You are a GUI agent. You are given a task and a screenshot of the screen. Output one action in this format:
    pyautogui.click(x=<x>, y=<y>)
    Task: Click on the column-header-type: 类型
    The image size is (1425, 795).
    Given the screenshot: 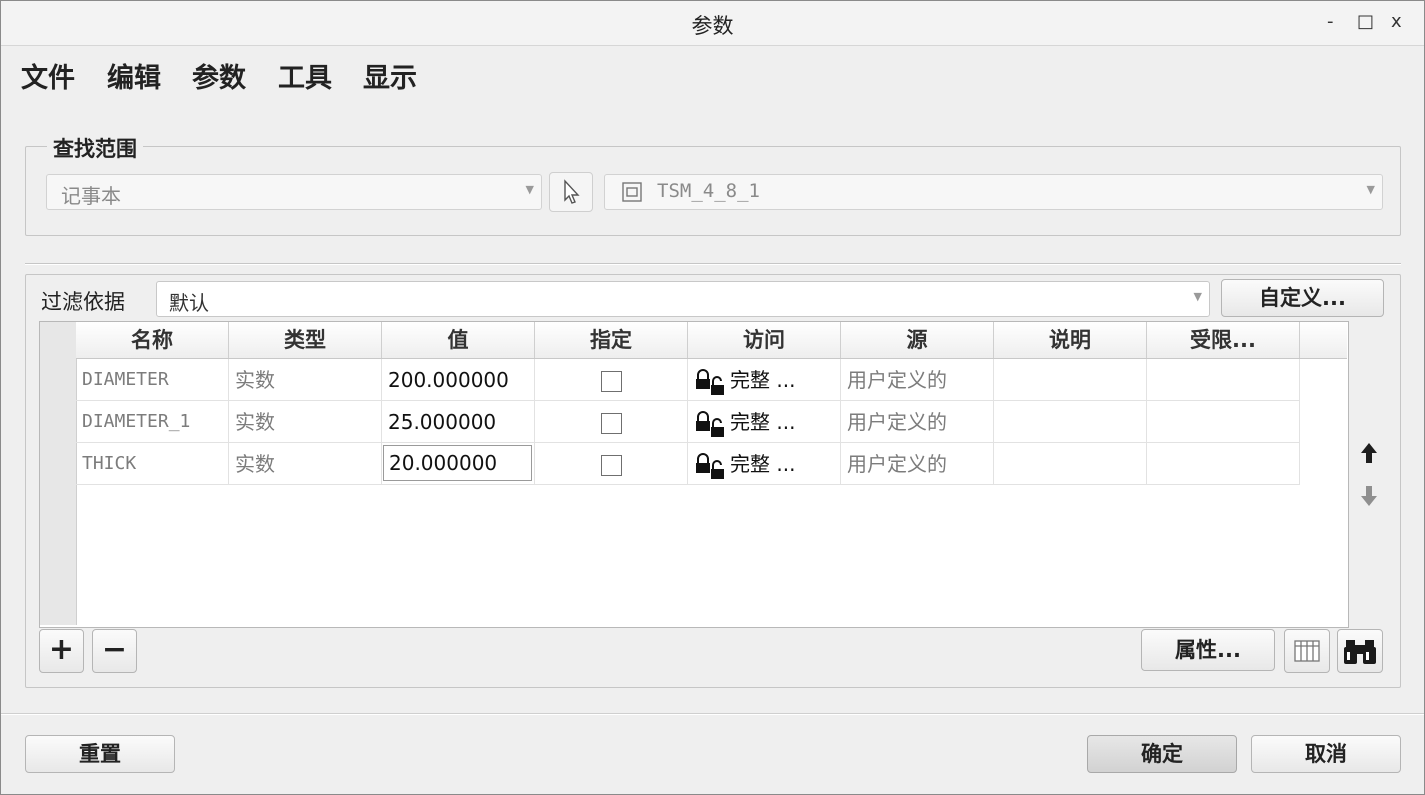 What is the action you would take?
    pyautogui.click(x=305, y=340)
    